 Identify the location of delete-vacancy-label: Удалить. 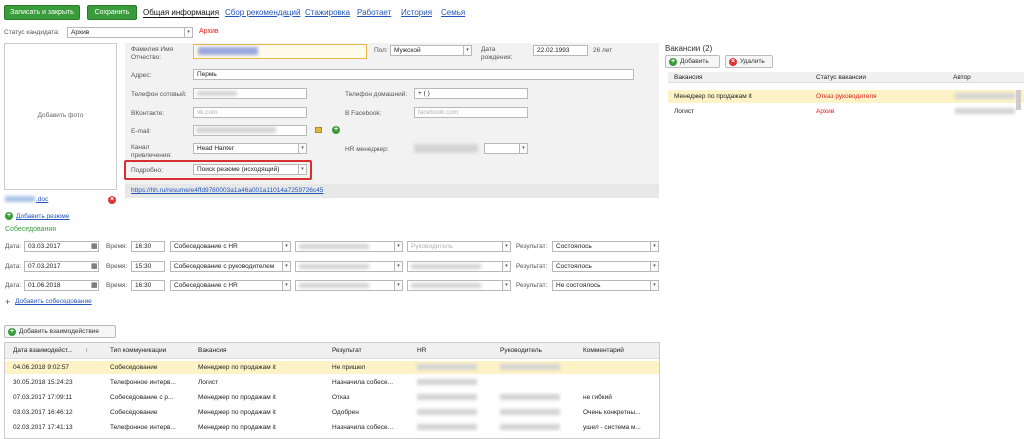
(752, 61).